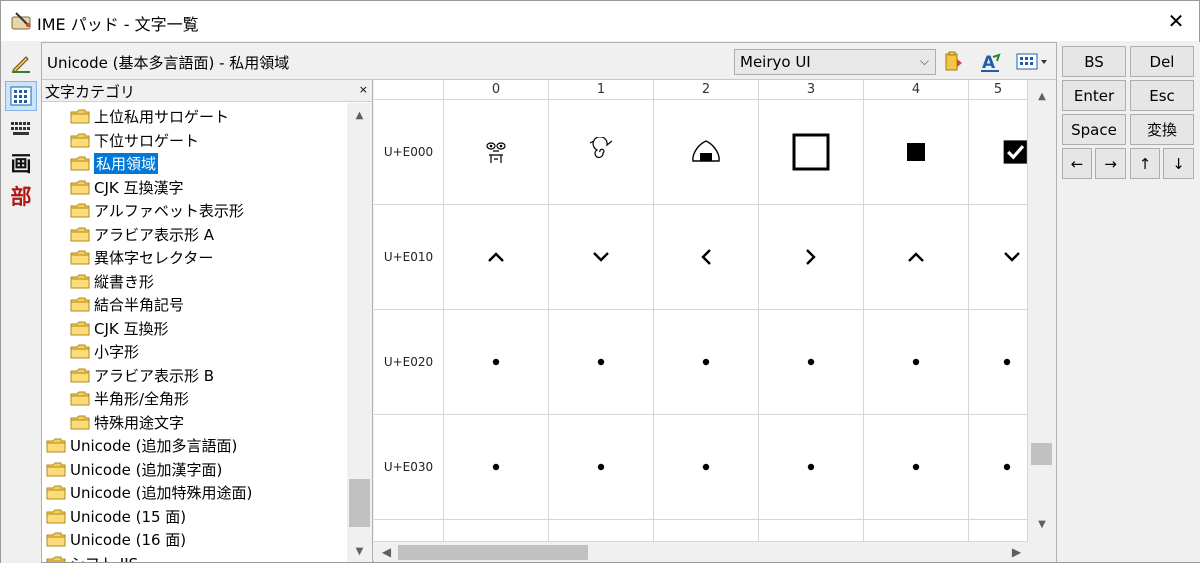 This screenshot has width=1200, height=563. Describe the element at coordinates (21, 63) in the screenshot. I see `handwriting-button` at that location.